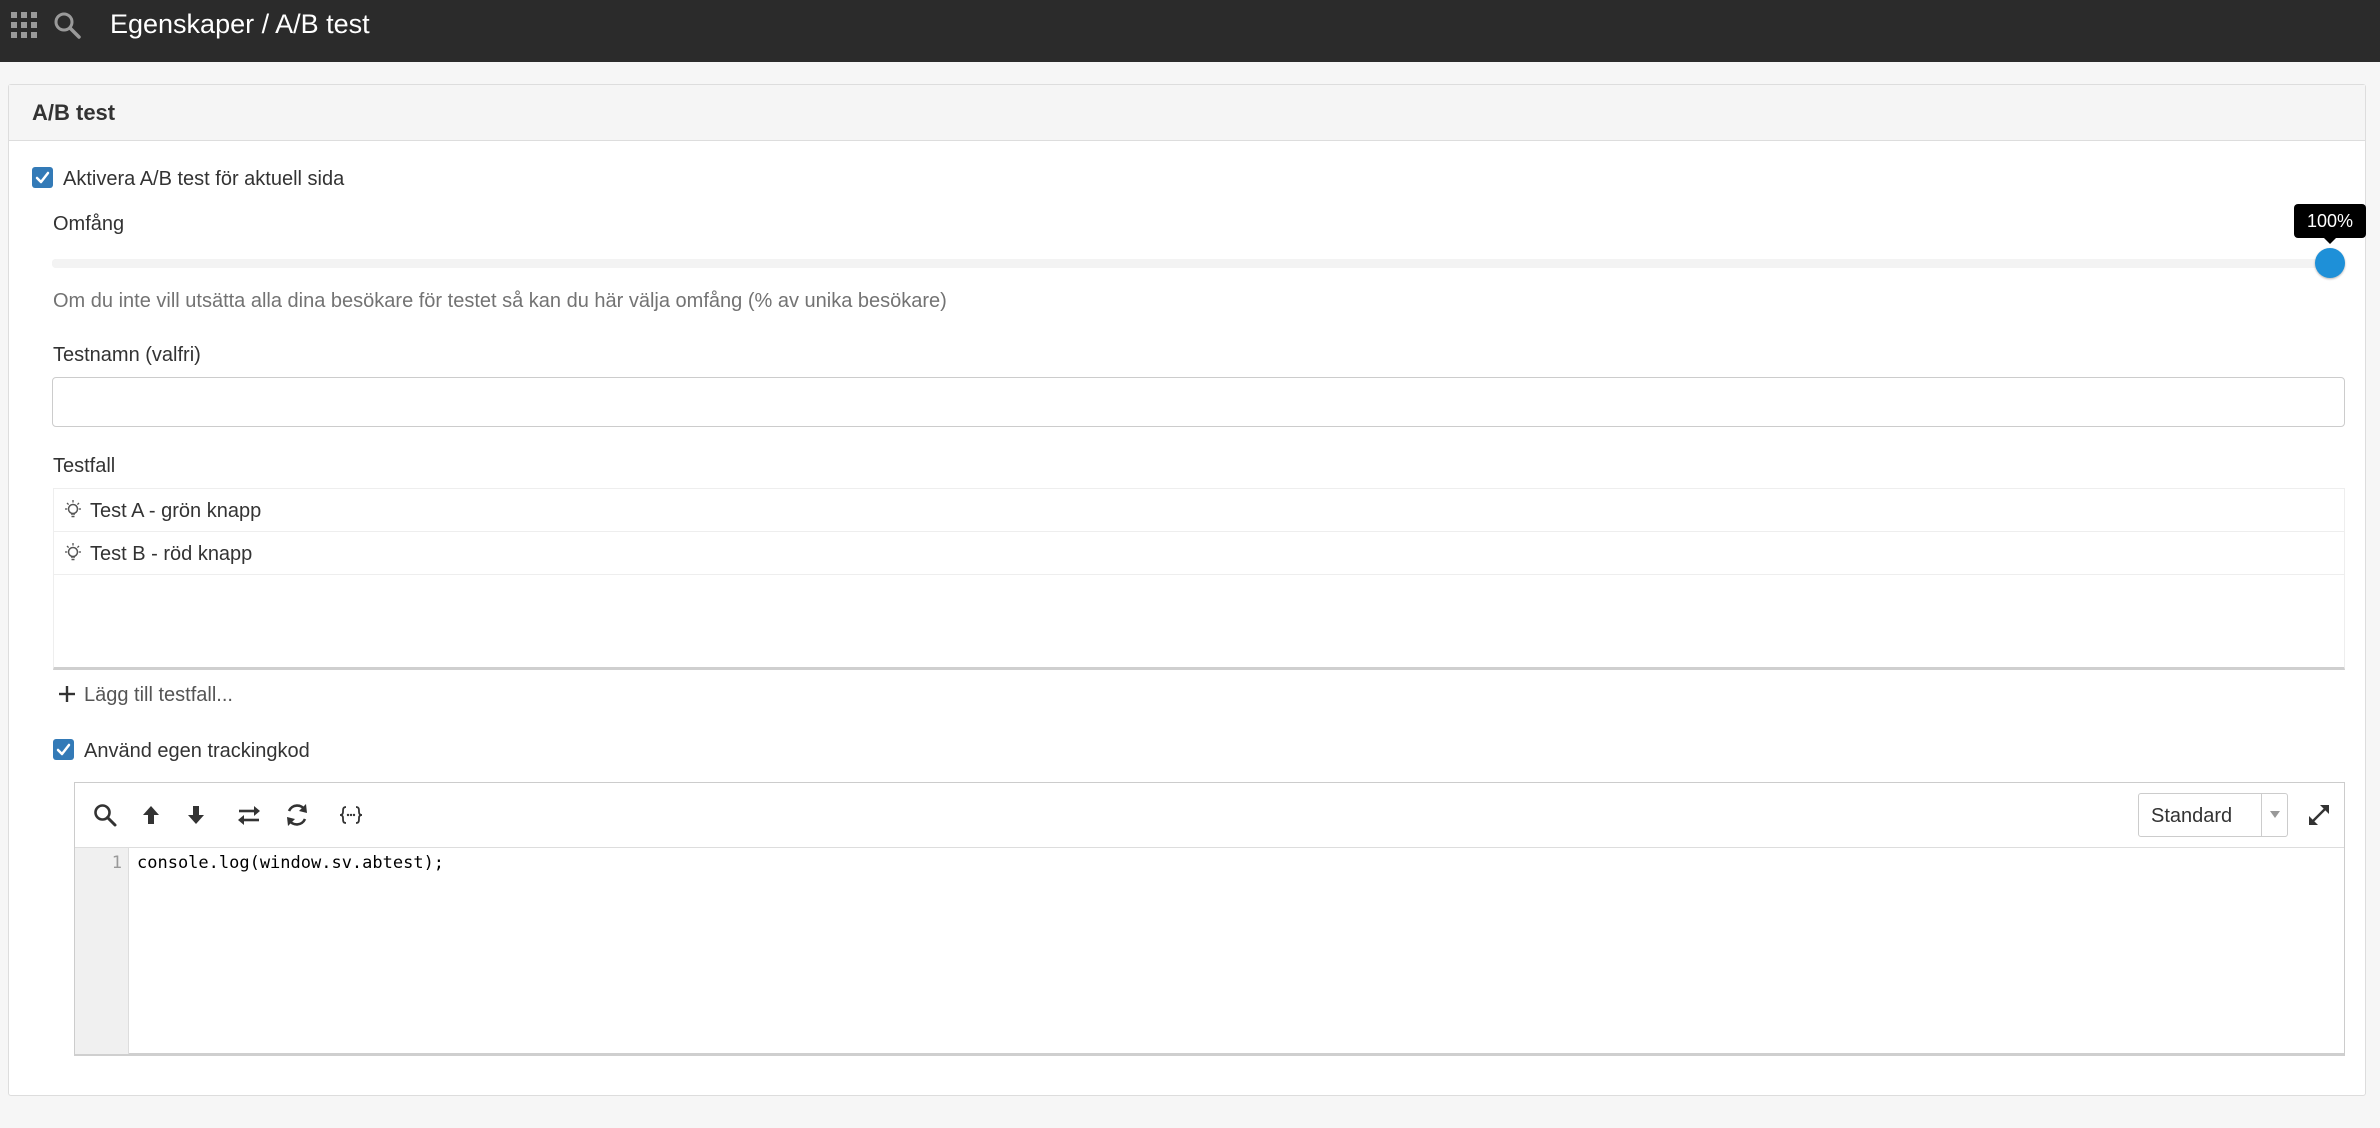 This screenshot has width=2380, height=1128. What do you see at coordinates (1209, 815) in the screenshot?
I see `editor-toolbar: Standard` at bounding box center [1209, 815].